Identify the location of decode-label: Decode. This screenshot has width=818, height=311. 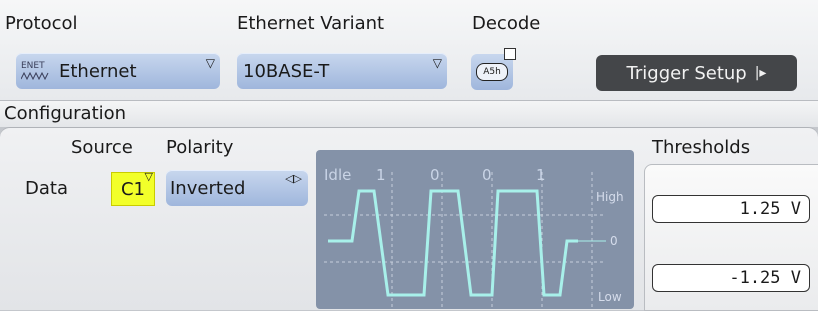
(506, 23).